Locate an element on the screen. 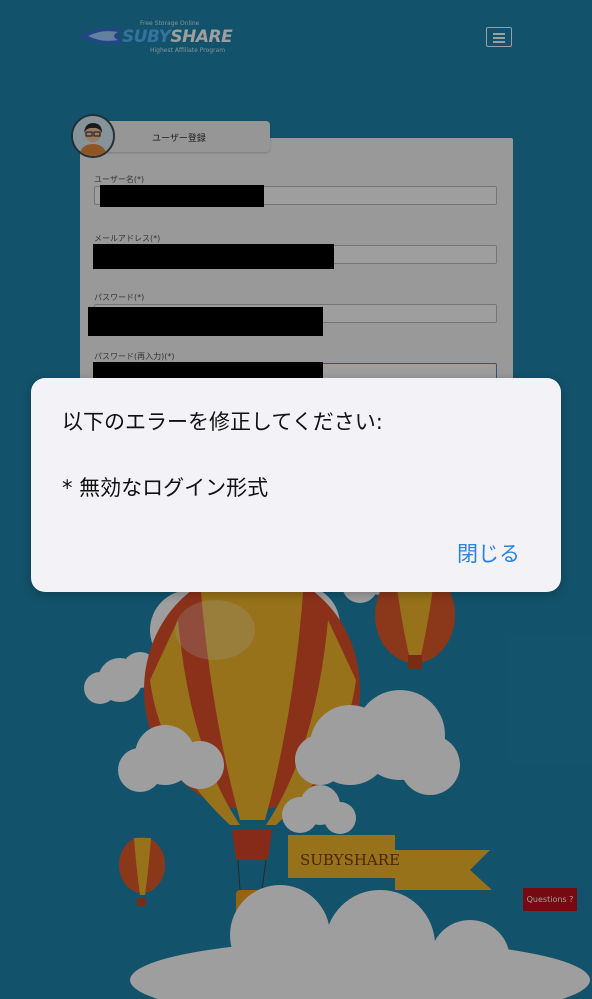 Image resolution: width=592 pixels, height=999 pixels. close-button: 閉じる is located at coordinates (488, 553).